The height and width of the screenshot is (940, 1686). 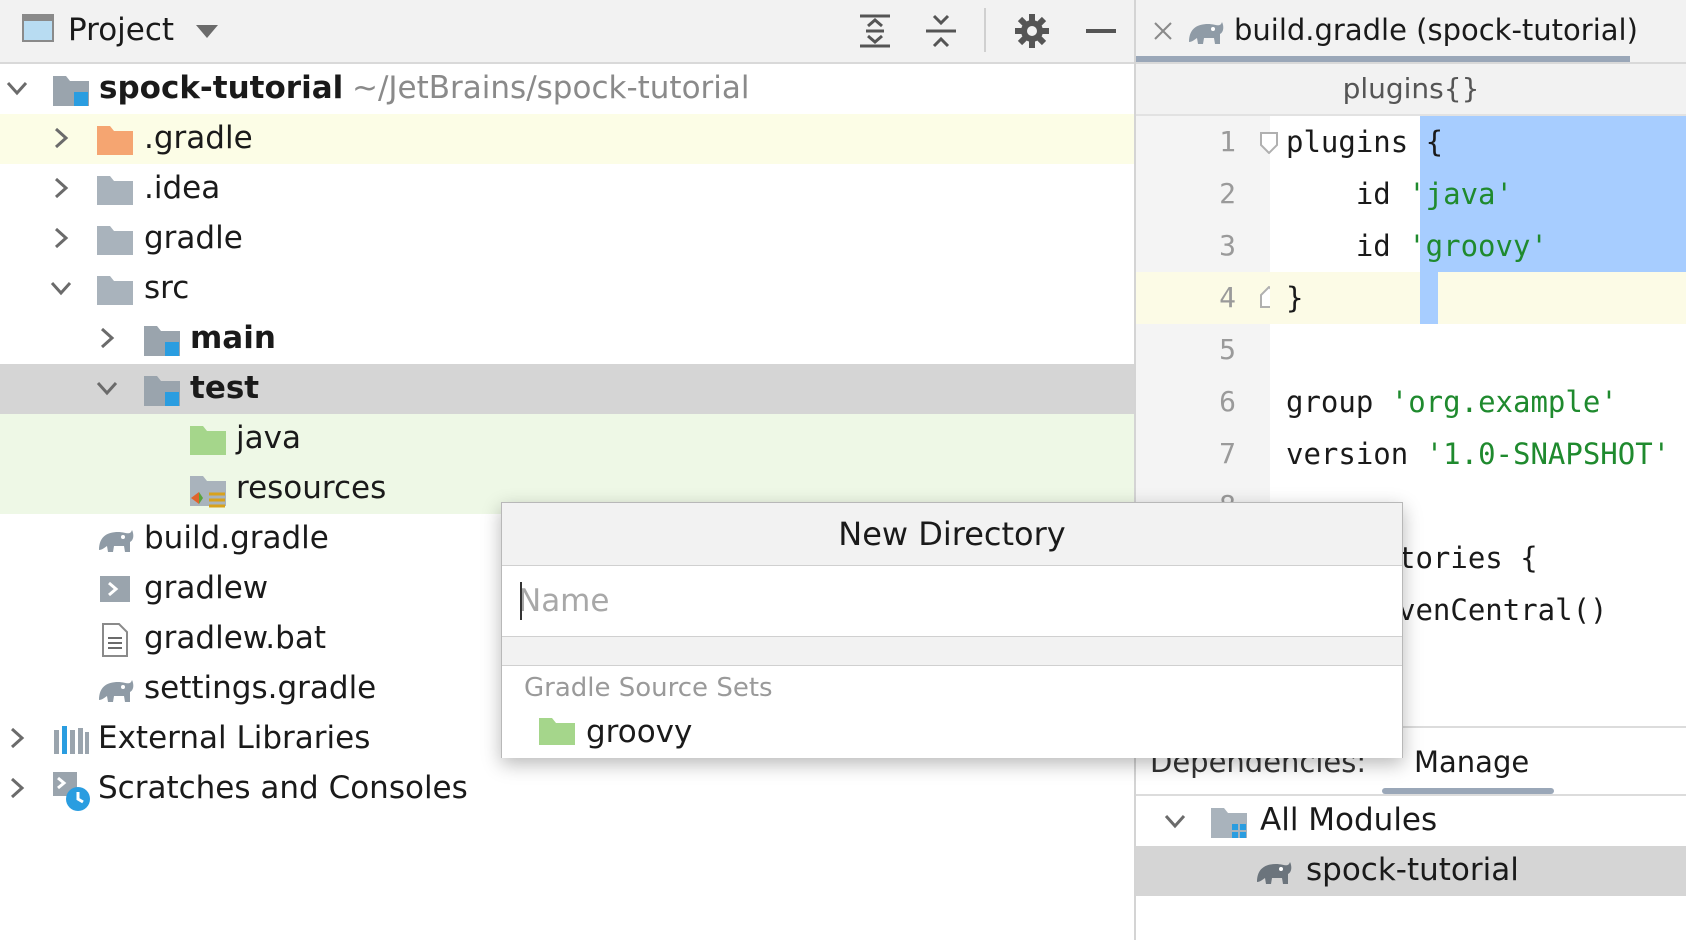 I want to click on line-number: 1, so click(x=1227, y=141).